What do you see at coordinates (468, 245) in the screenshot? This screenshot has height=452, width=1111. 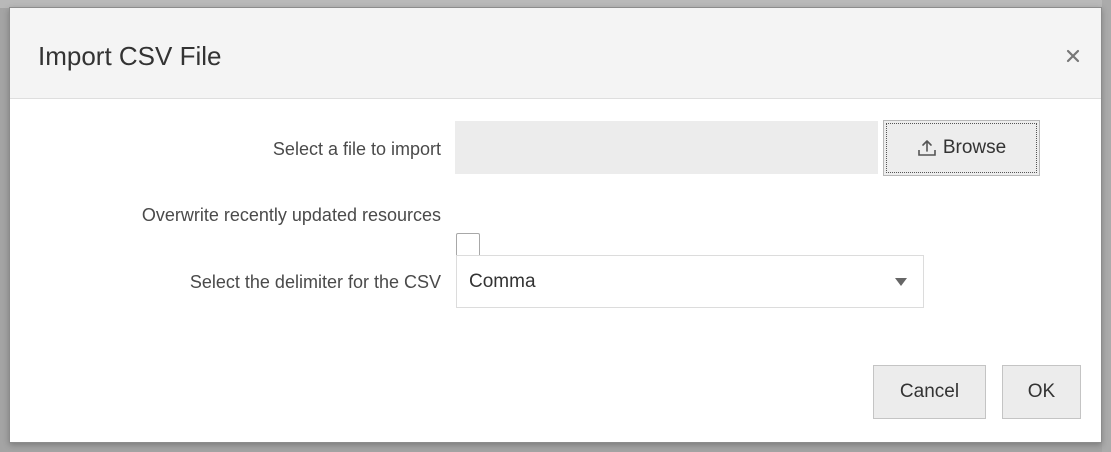 I see `overwrite-checkbox` at bounding box center [468, 245].